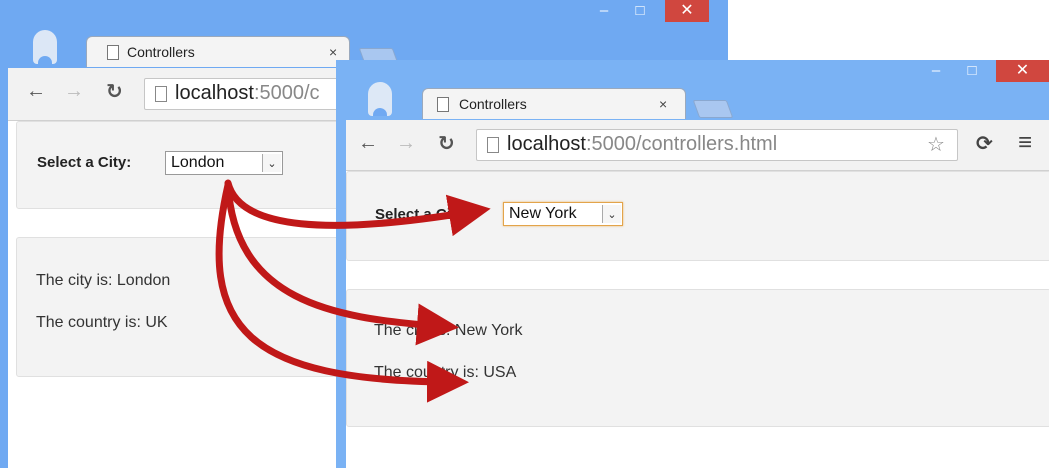 This screenshot has height=468, width=1049. What do you see at coordinates (936, 71) in the screenshot?
I see `front-minimize-button: –` at bounding box center [936, 71].